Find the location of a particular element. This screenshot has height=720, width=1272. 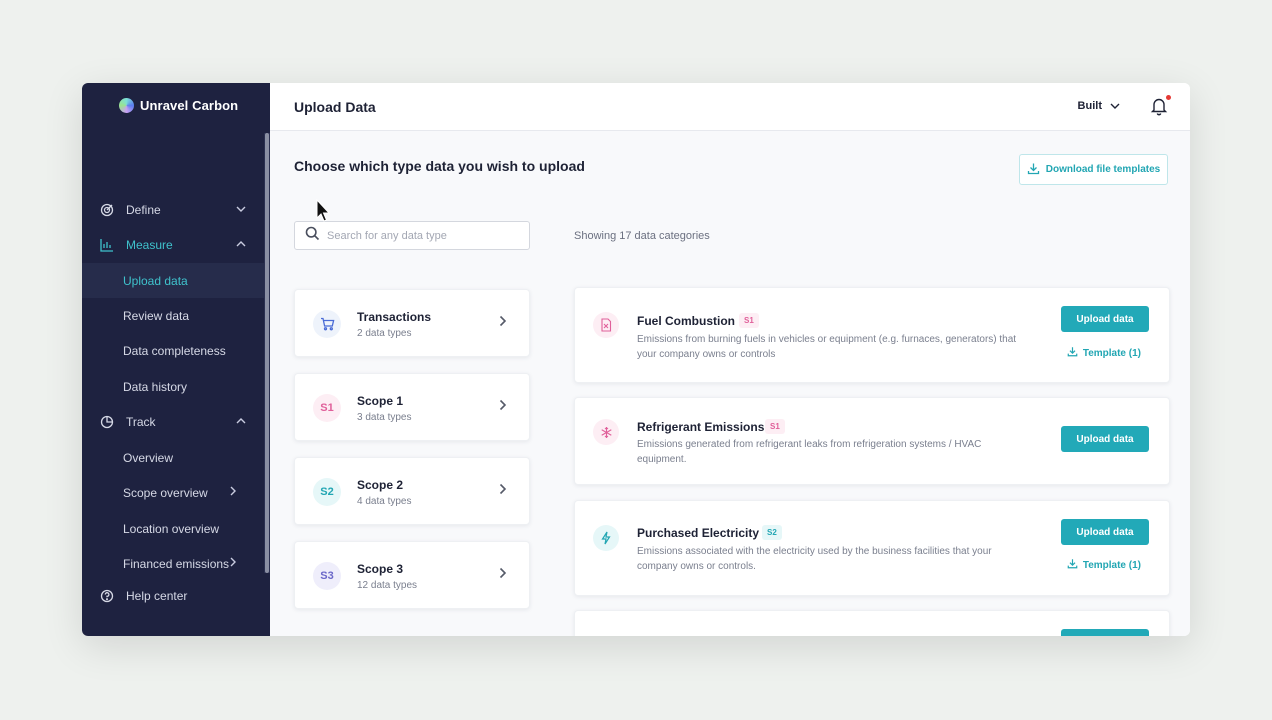

sidebar-item-label: Data completeness is located at coordinates (174, 350).